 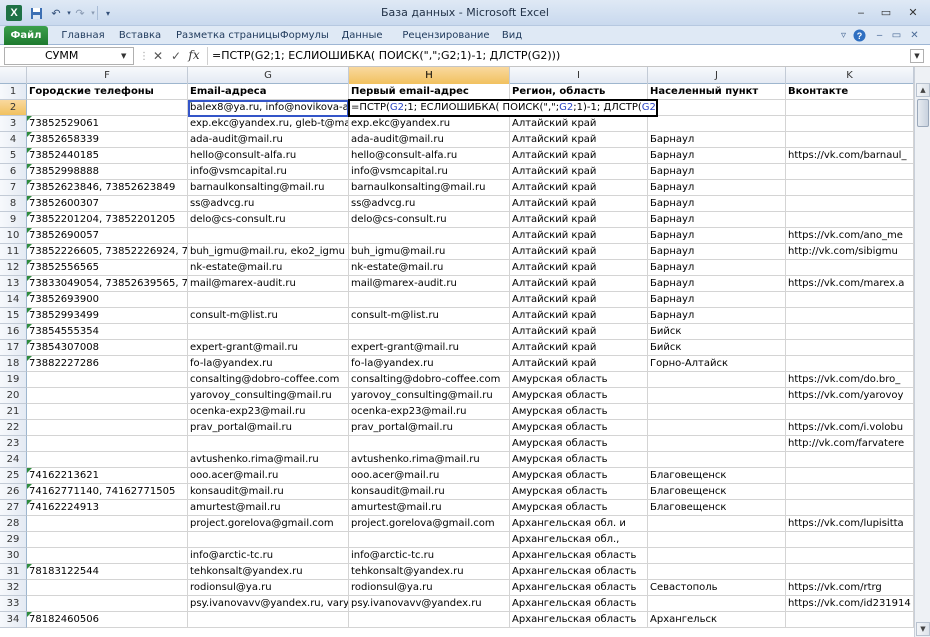 What do you see at coordinates (850, 444) in the screenshot?
I see `cell-k: http://vk.com/farvatere` at bounding box center [850, 444].